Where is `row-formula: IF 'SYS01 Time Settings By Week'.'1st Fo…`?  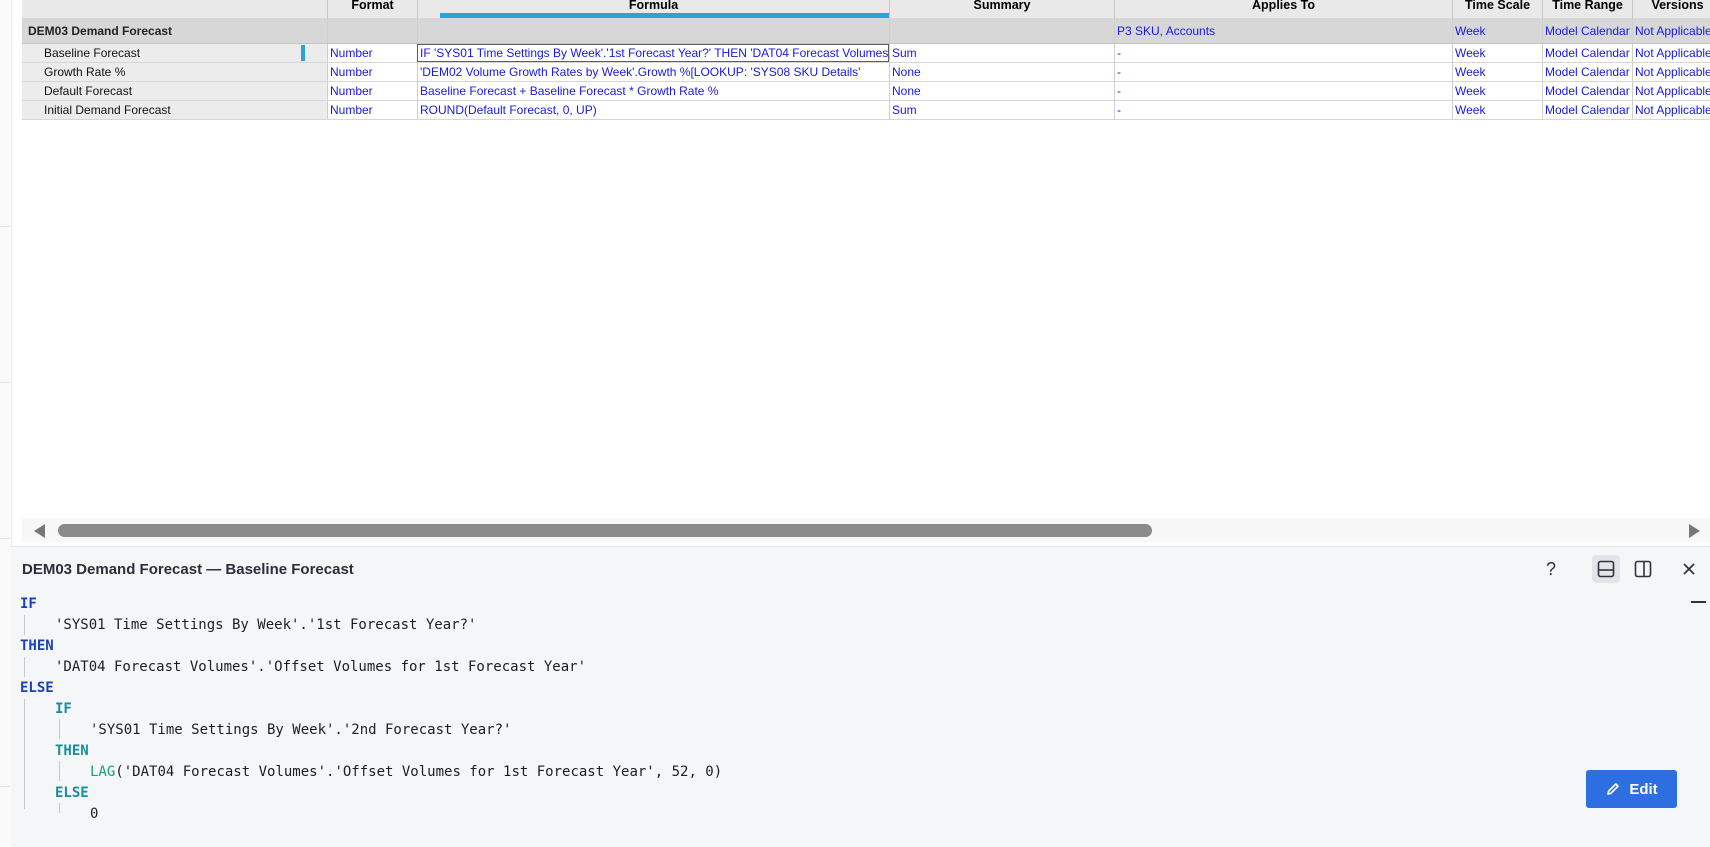 row-formula: IF 'SYS01 Time Settings By Week'.'1st Fo… is located at coordinates (653, 53).